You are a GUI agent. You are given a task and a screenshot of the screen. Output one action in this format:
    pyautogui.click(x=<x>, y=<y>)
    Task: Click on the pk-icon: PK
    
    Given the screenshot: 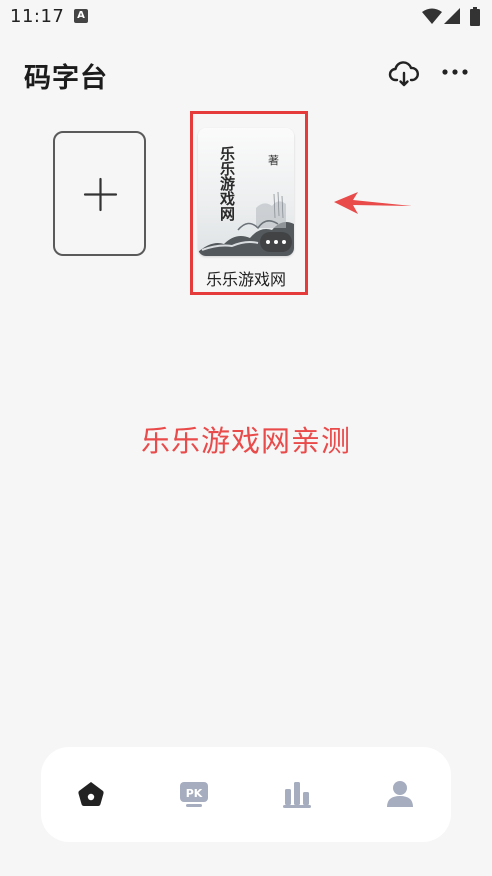 What is the action you would take?
    pyautogui.click(x=194, y=794)
    